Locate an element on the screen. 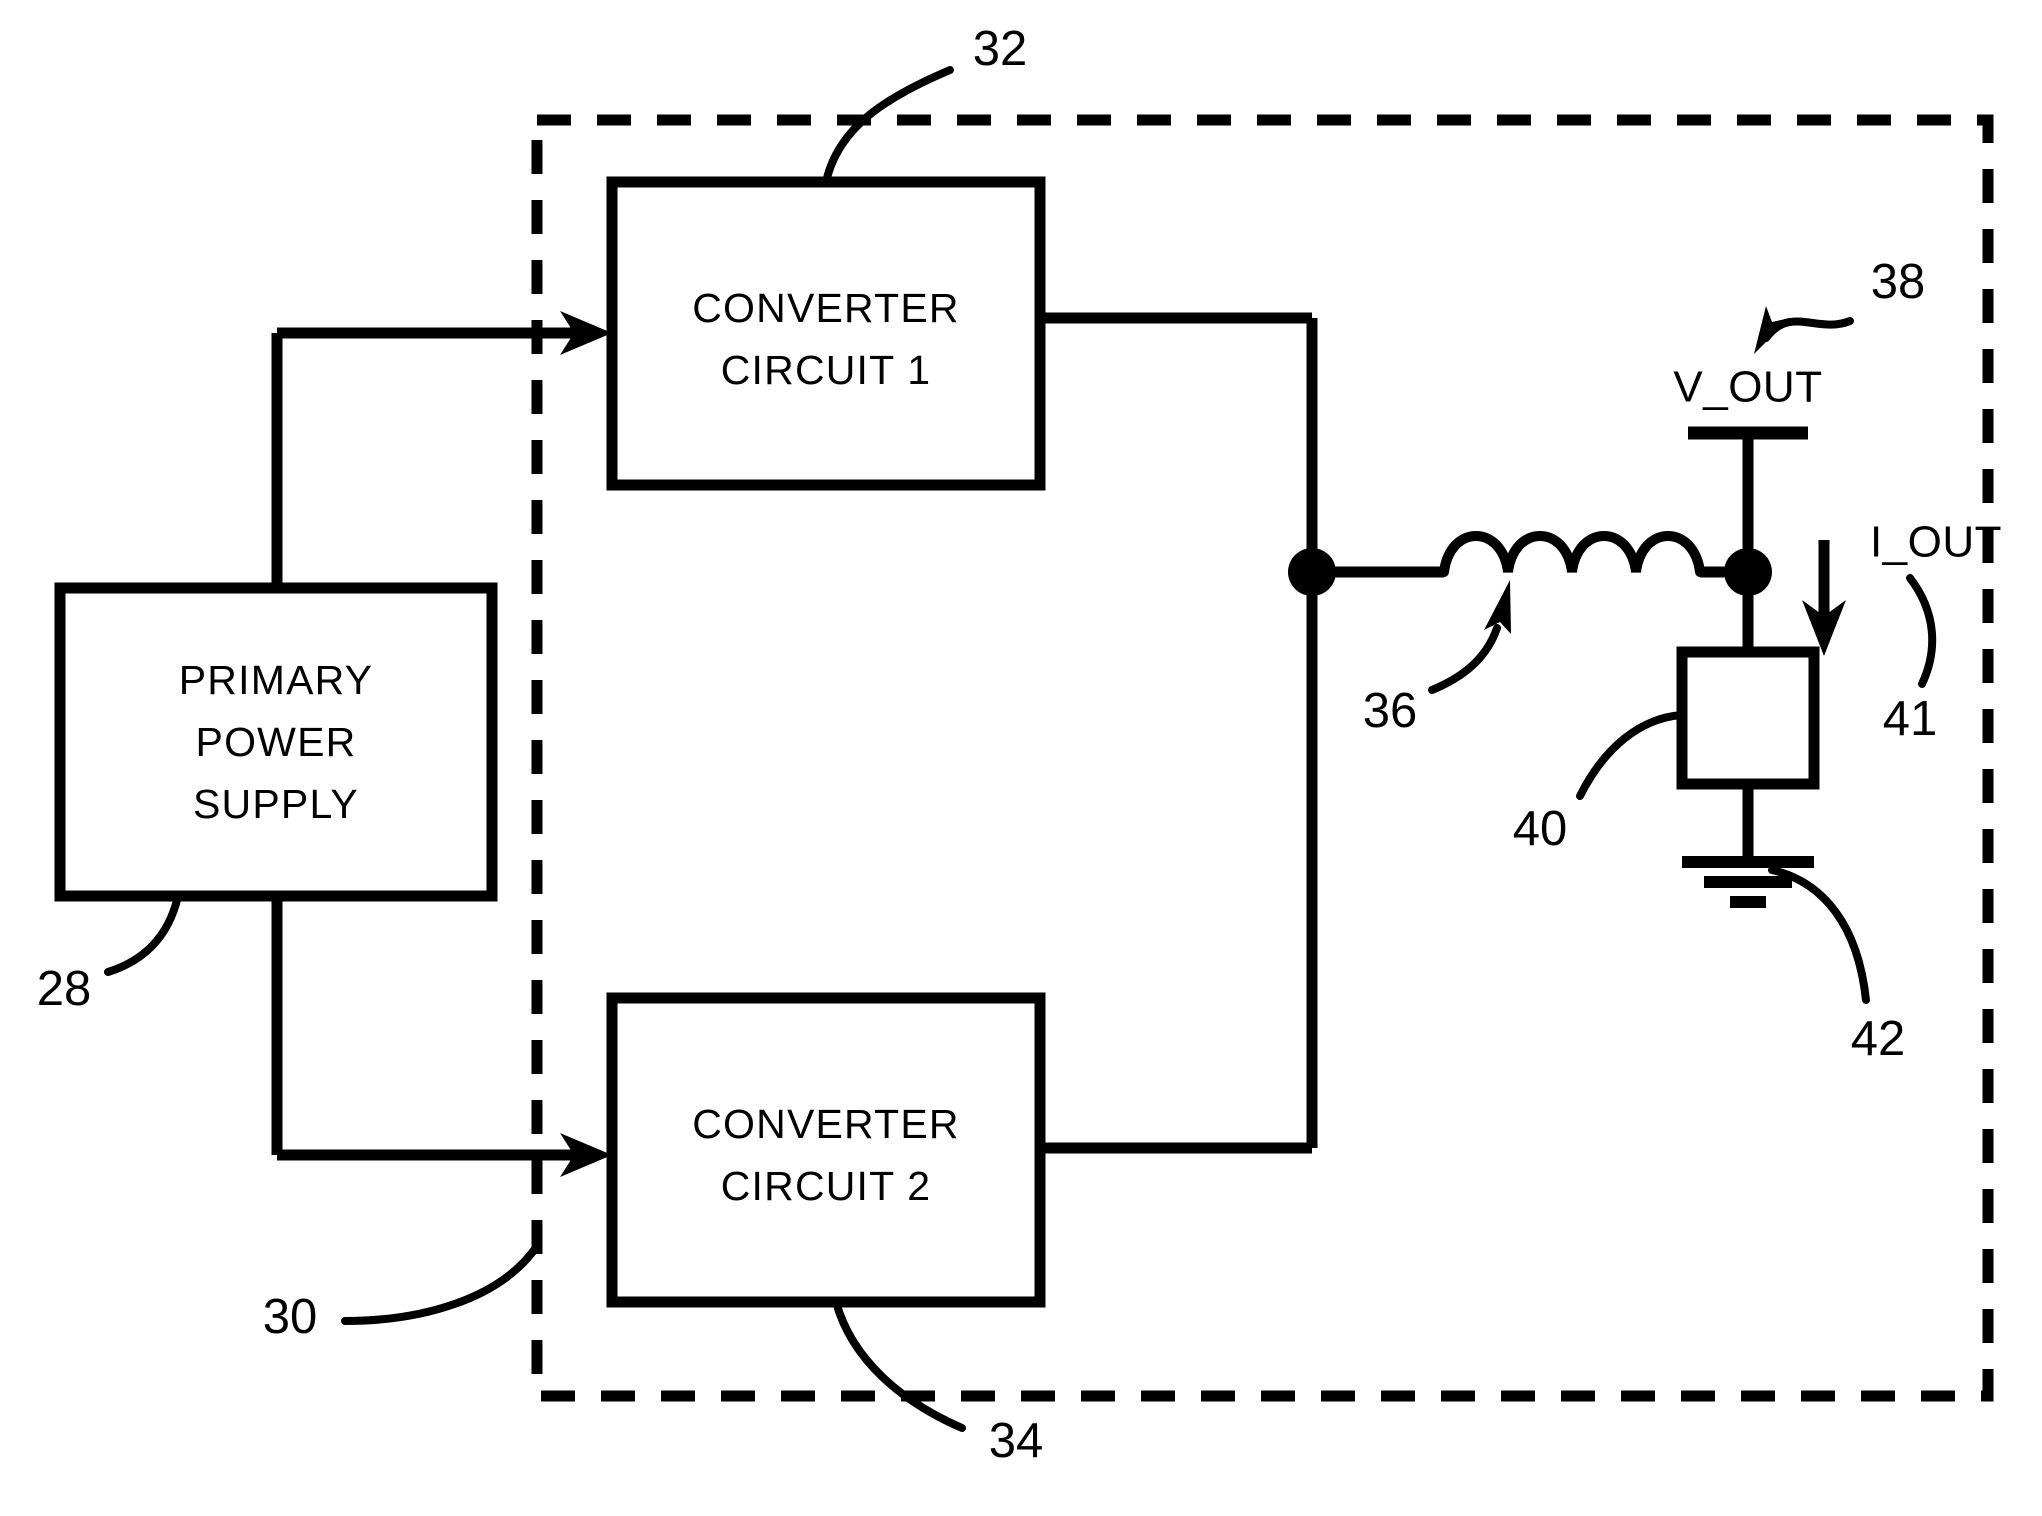 The height and width of the screenshot is (1516, 2042). ref-numeral-40: 40 is located at coordinates (1540, 829).